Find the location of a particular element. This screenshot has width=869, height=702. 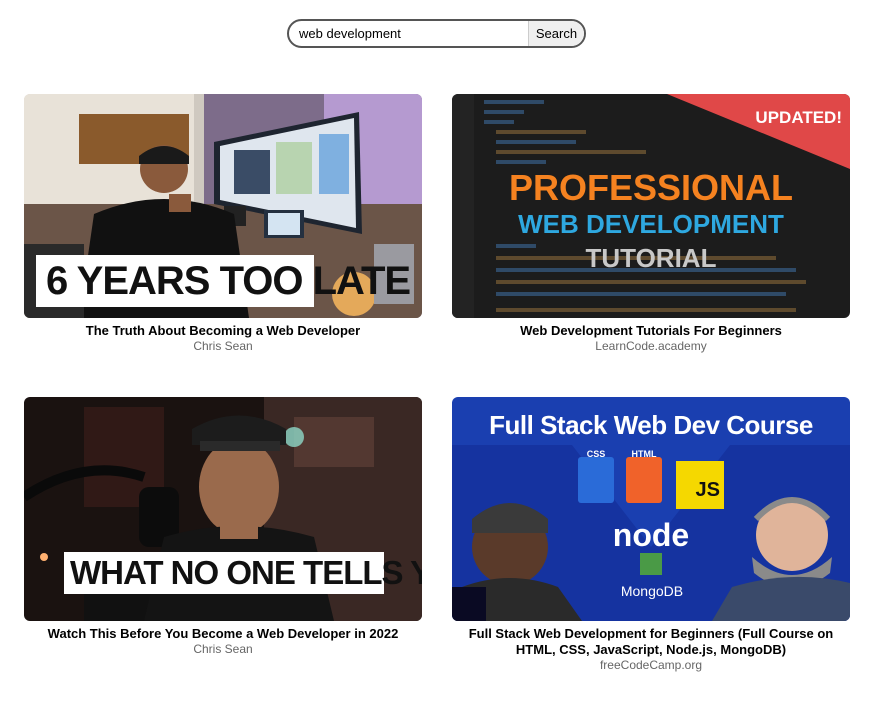

html-logo-label: HTML is located at coordinates (644, 454).